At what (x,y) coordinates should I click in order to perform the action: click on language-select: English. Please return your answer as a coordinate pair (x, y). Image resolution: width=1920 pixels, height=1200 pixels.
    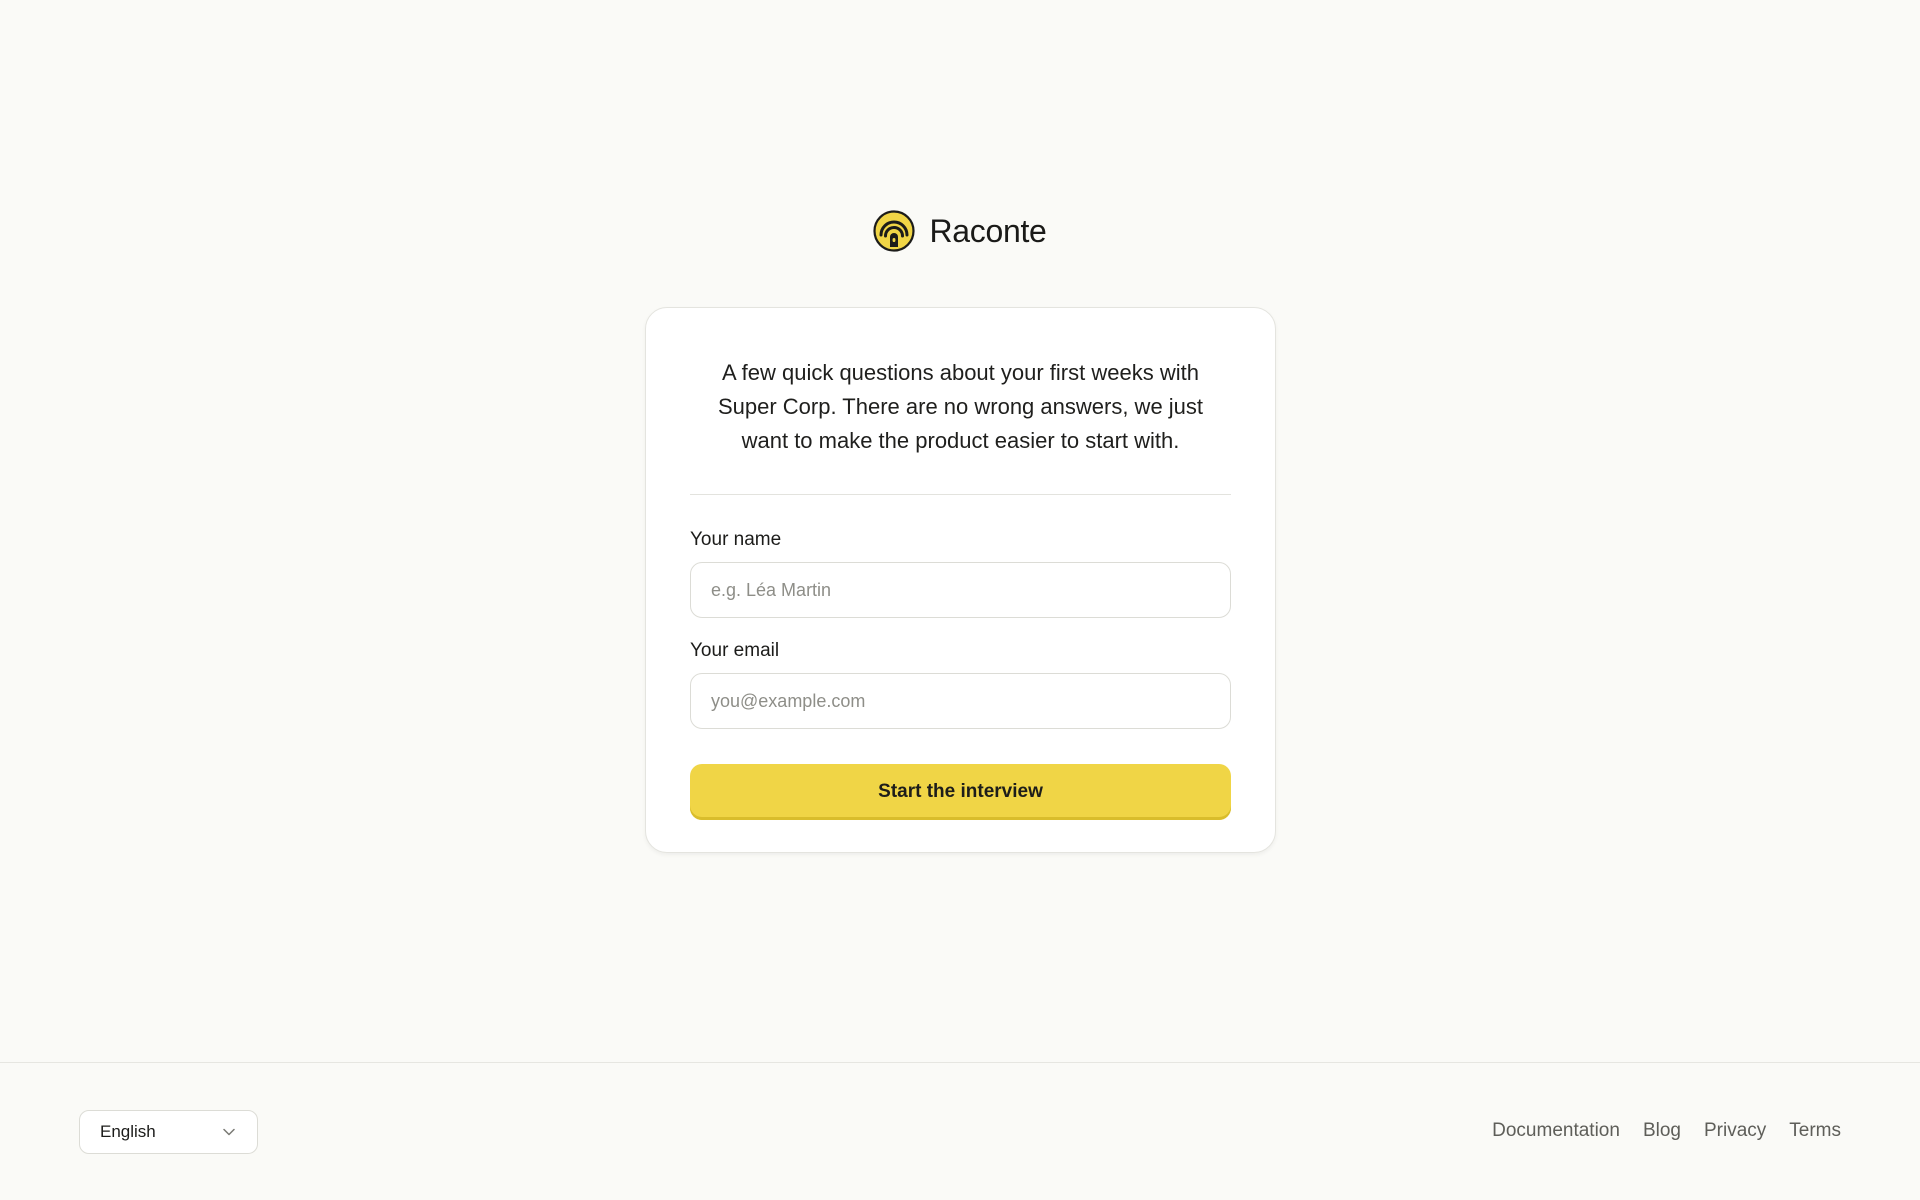
    Looking at the image, I should click on (168, 1132).